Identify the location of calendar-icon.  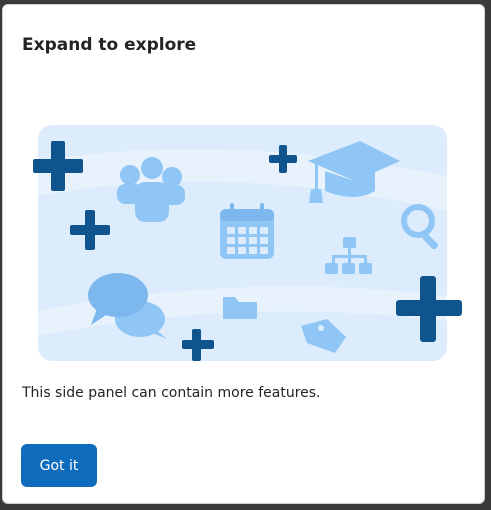
(247, 231).